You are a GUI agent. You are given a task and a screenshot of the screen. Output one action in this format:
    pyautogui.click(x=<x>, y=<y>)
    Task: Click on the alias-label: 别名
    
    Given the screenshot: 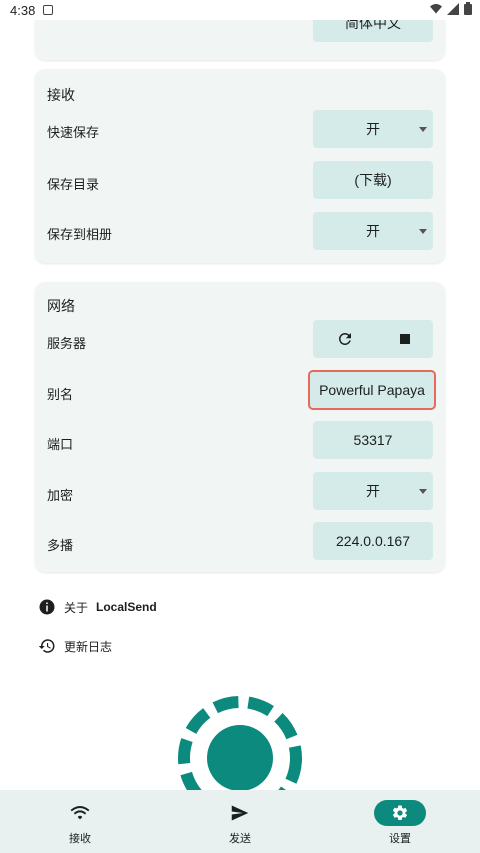 What is the action you would take?
    pyautogui.click(x=60, y=394)
    